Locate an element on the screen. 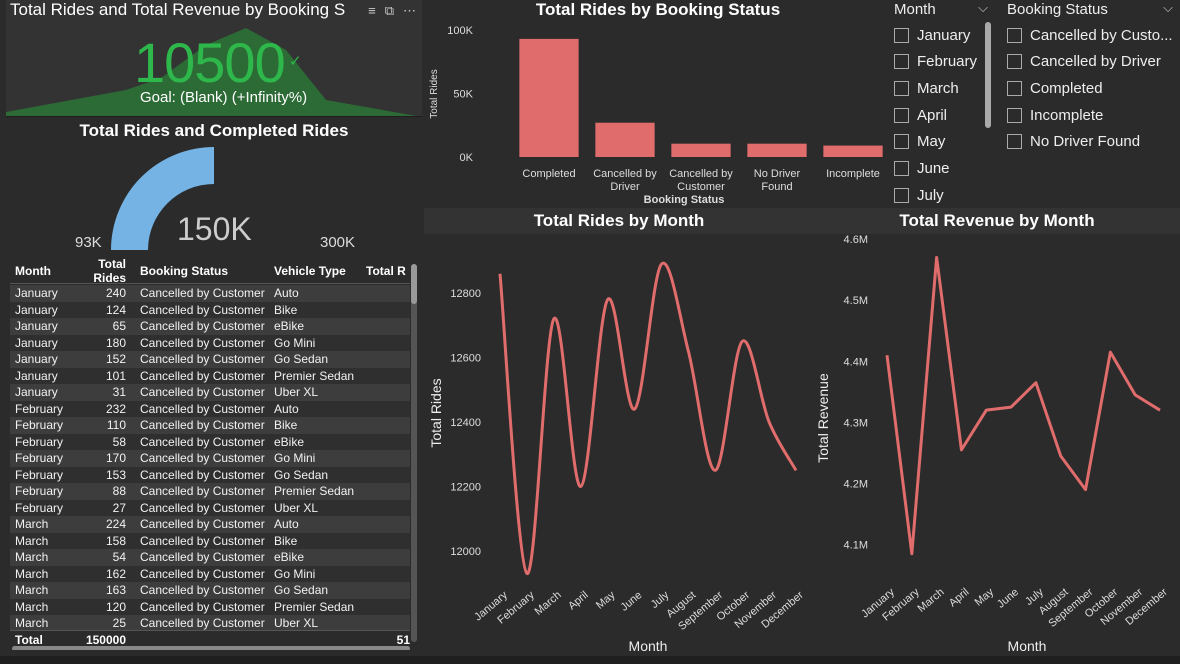 Image resolution: width=1180 pixels, height=664 pixels. table-vertical-scrollbar is located at coordinates (414, 453).